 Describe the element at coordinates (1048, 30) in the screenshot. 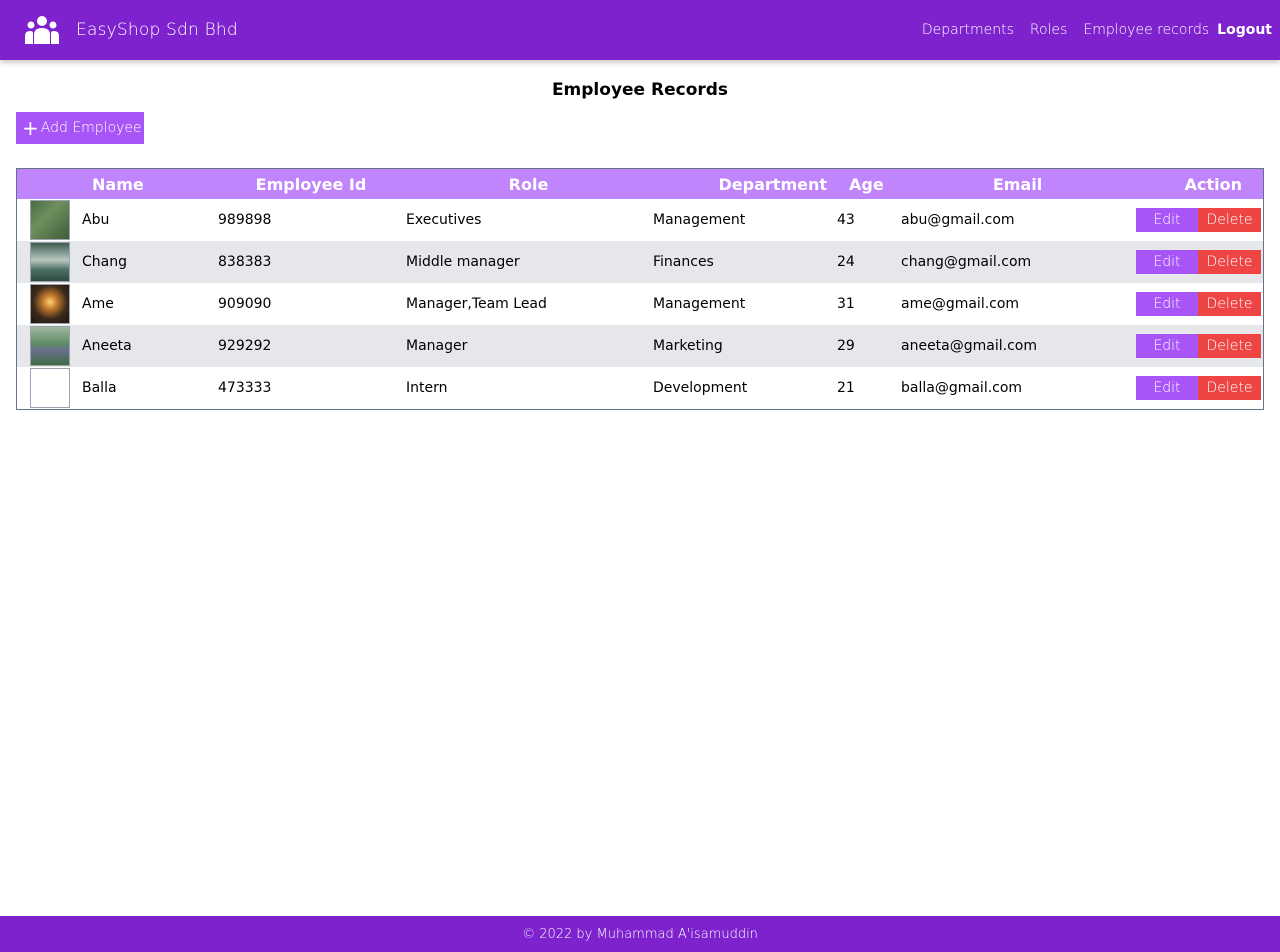

I see `nav-link-roles: Roles` at that location.